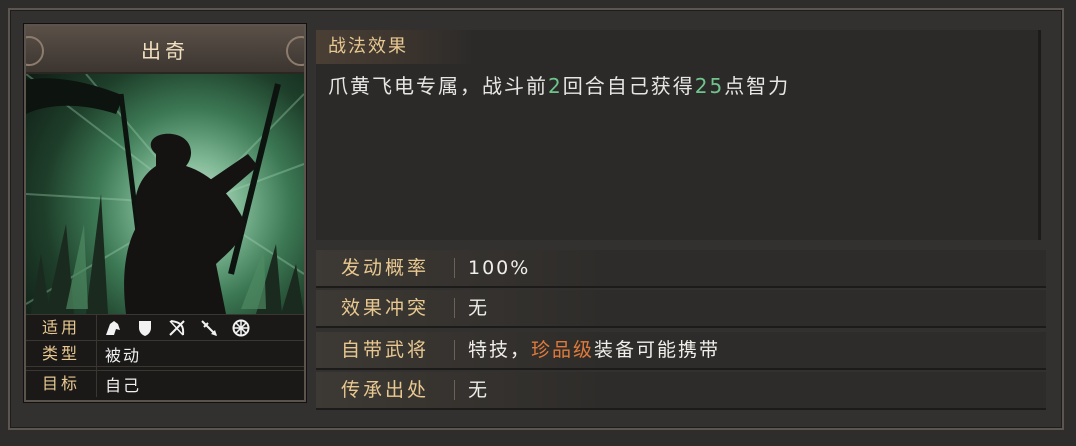 This screenshot has width=1076, height=446. What do you see at coordinates (657, 350) in the screenshot?
I see `prop-value-part: 装备可能携带` at bounding box center [657, 350].